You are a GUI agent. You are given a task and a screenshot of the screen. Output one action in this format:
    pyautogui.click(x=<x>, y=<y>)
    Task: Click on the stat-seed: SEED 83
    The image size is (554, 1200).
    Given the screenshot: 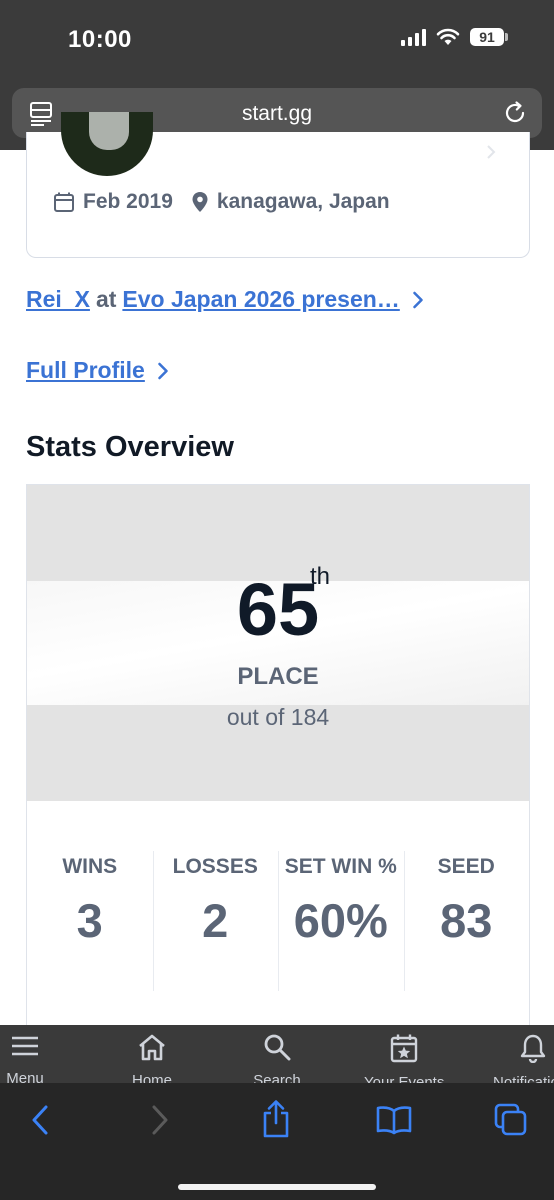 What is the action you would take?
    pyautogui.click(x=466, y=921)
    